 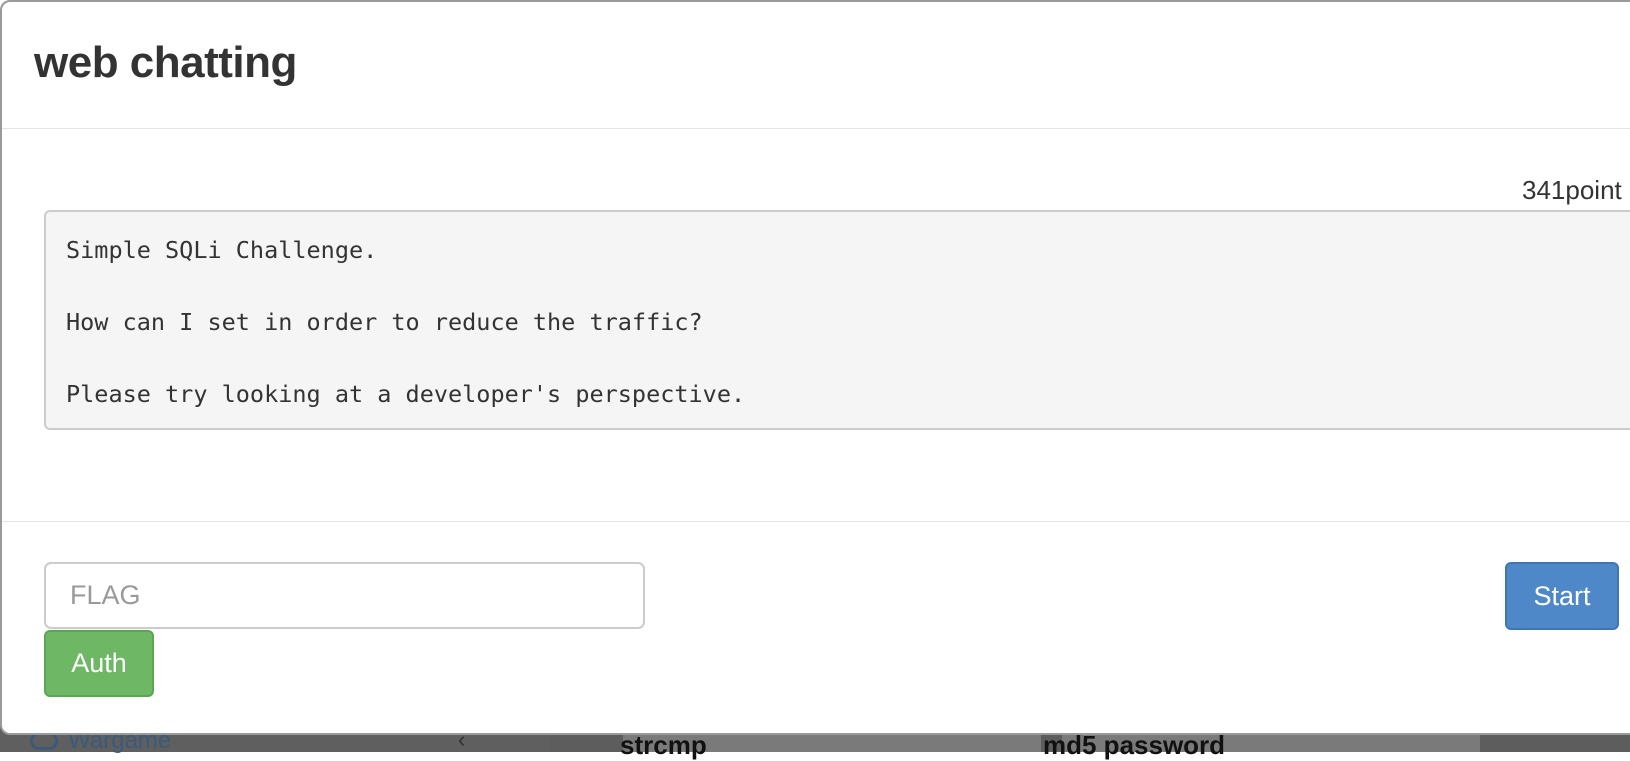 I want to click on flag-input, so click(x=344, y=595).